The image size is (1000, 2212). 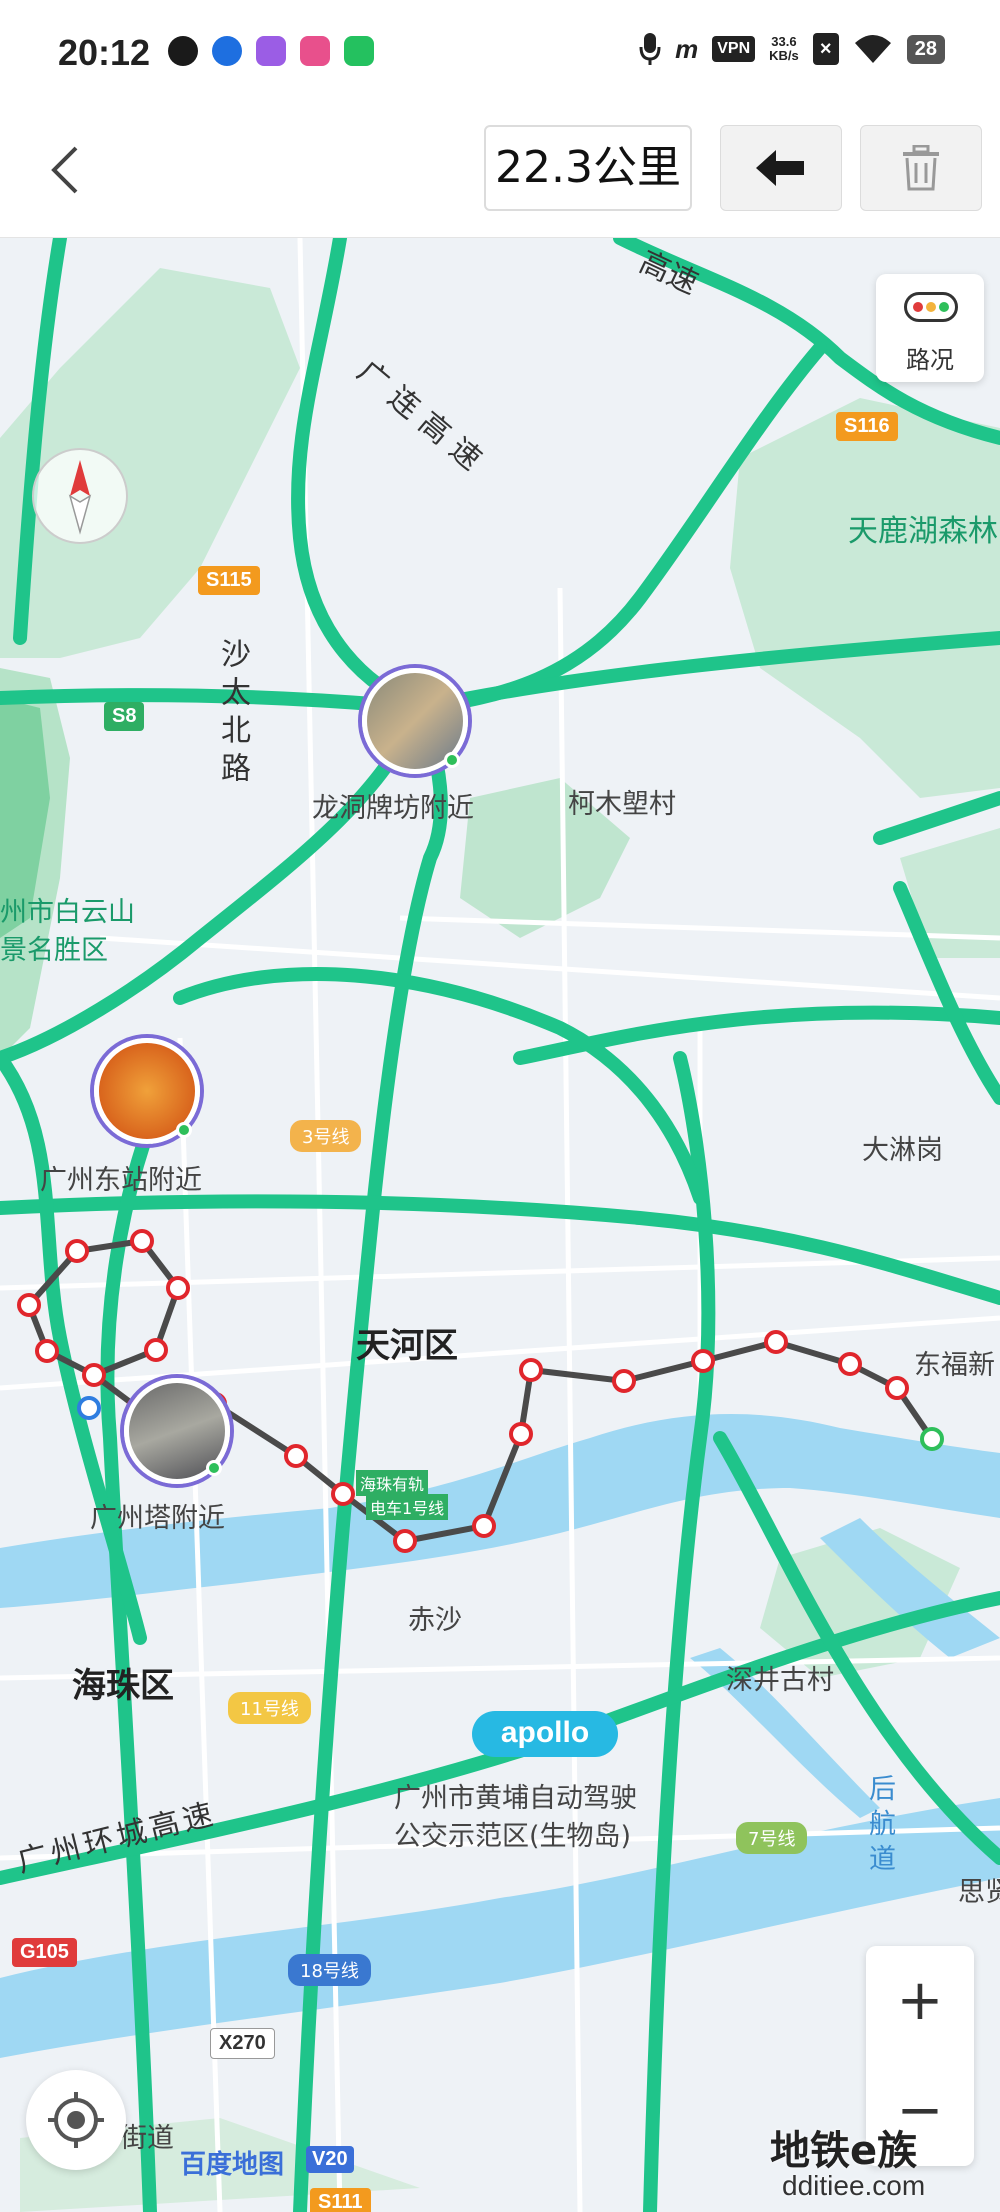 What do you see at coordinates (931, 307) in the screenshot?
I see `traffic-light-icon` at bounding box center [931, 307].